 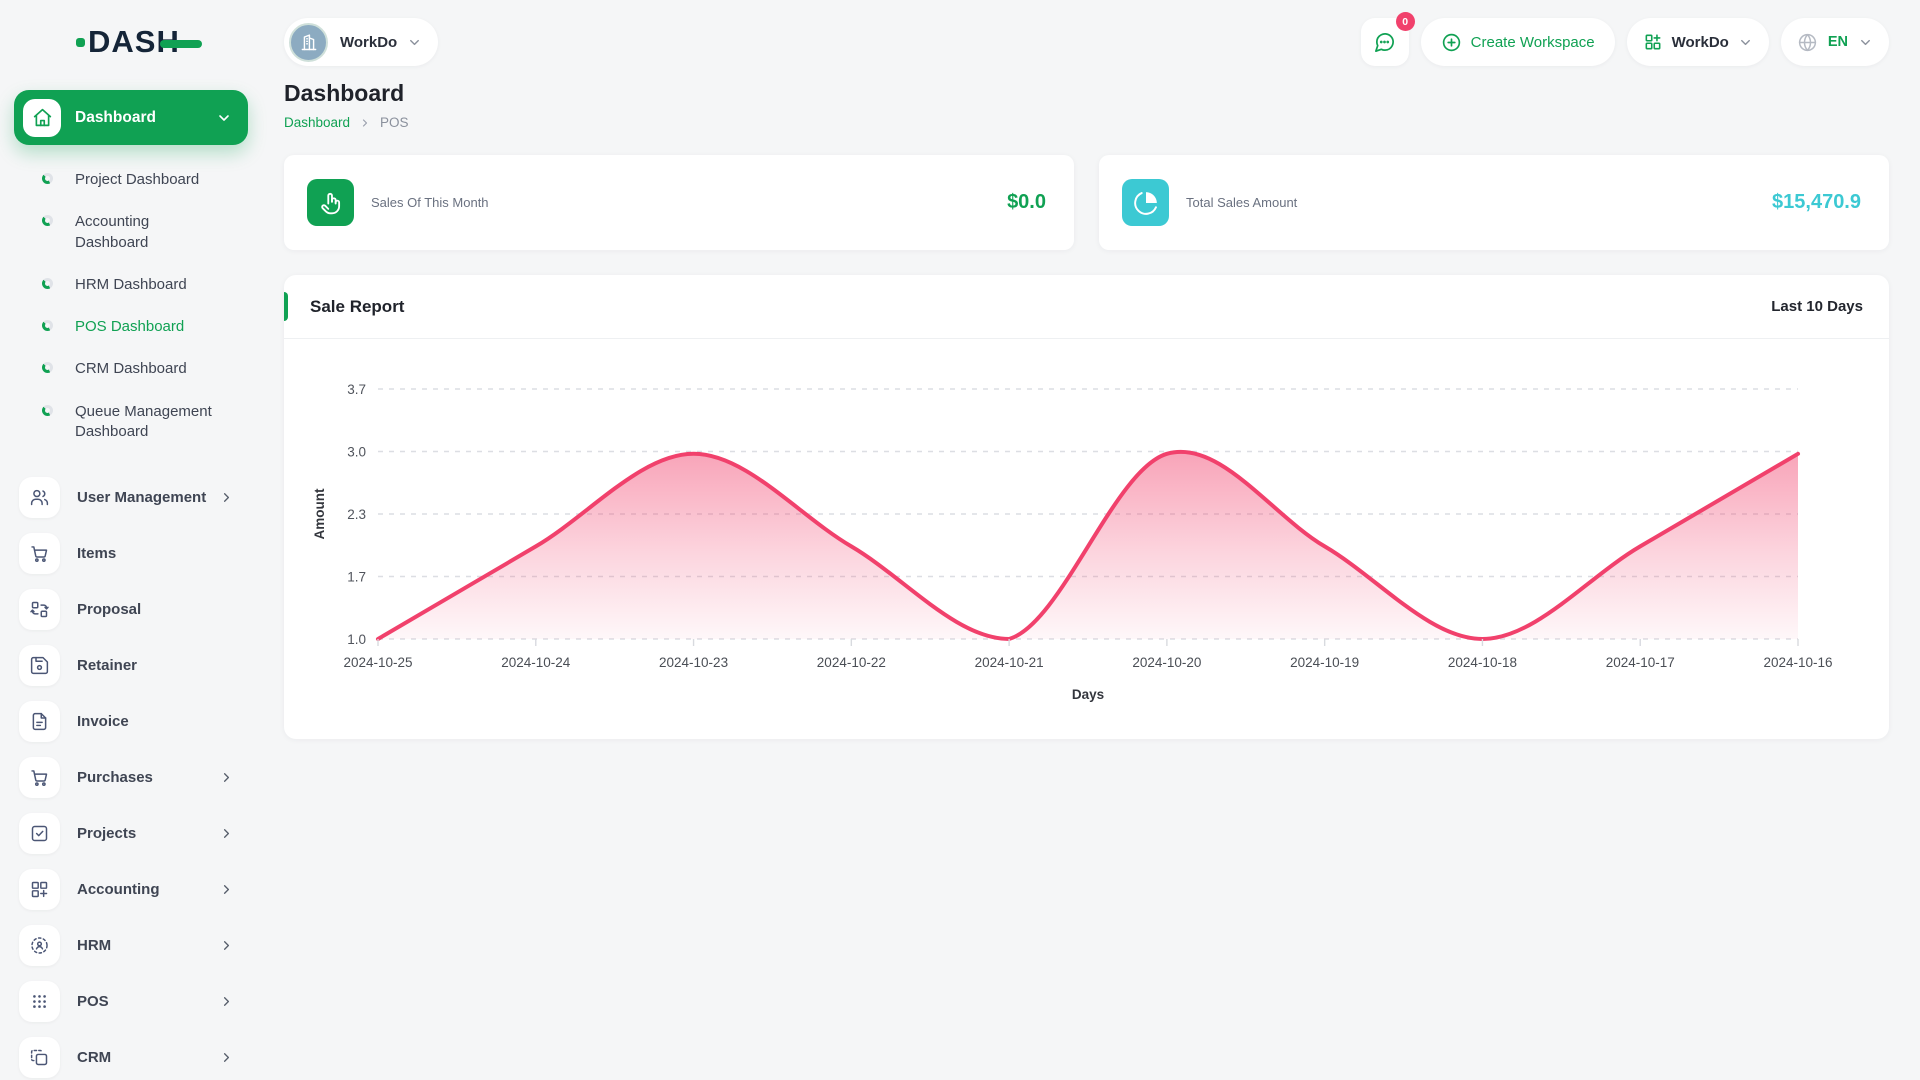 I want to click on sale-report-title: Sale Report, so click(x=357, y=306).